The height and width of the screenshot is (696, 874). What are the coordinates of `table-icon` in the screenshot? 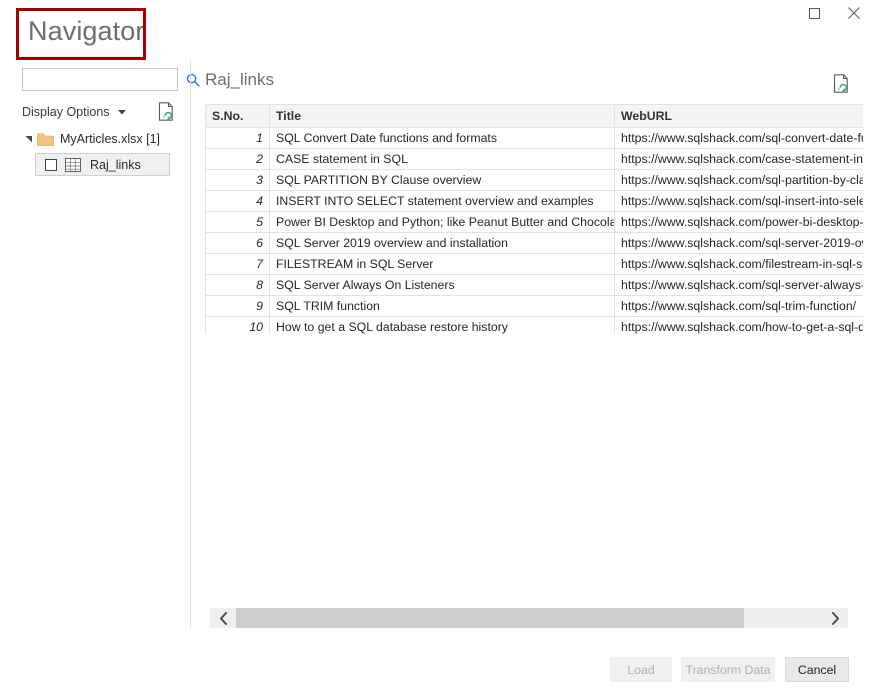 It's located at (73, 164).